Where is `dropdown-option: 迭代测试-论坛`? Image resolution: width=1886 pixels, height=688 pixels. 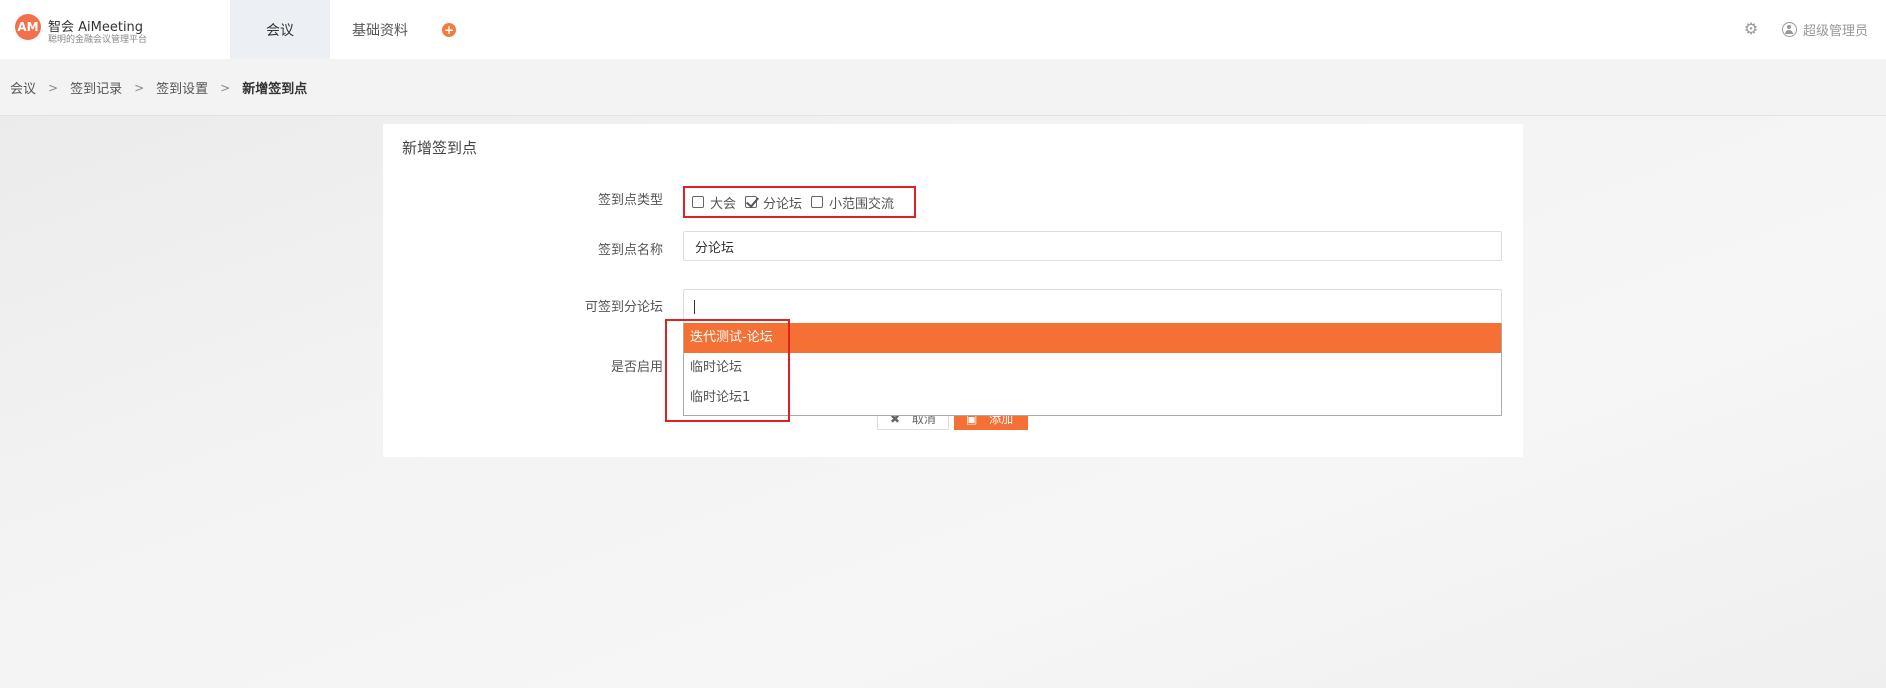
dropdown-option: 迭代测试-论坛 is located at coordinates (1092, 338).